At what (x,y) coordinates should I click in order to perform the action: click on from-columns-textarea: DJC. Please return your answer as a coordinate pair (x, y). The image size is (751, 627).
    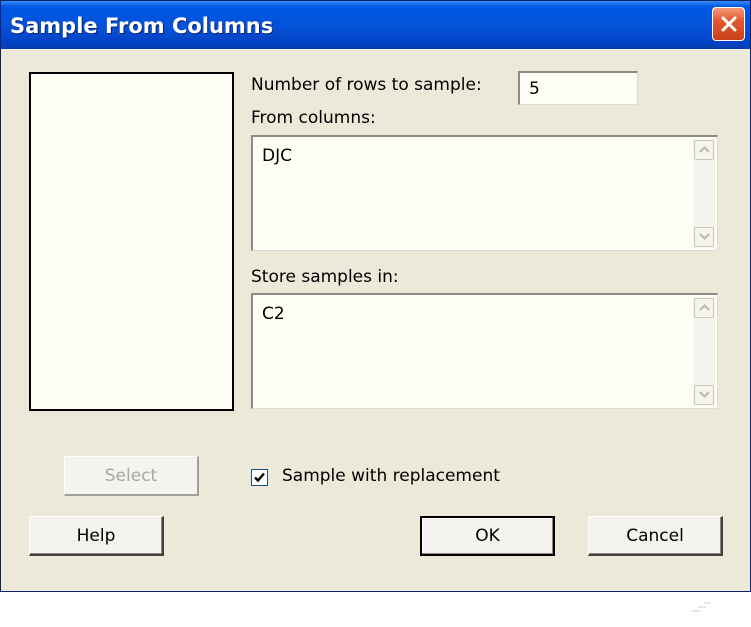
    Looking at the image, I should click on (484, 193).